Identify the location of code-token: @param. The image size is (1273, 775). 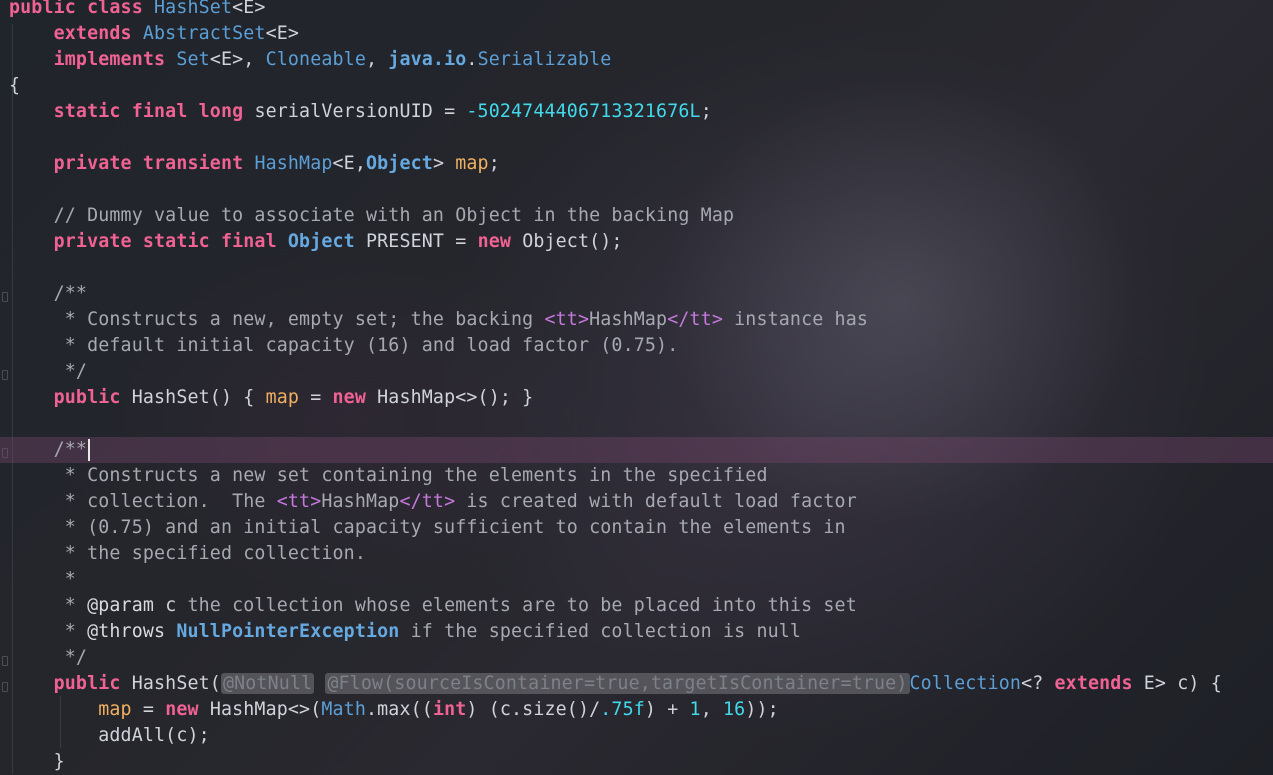
(126, 605).